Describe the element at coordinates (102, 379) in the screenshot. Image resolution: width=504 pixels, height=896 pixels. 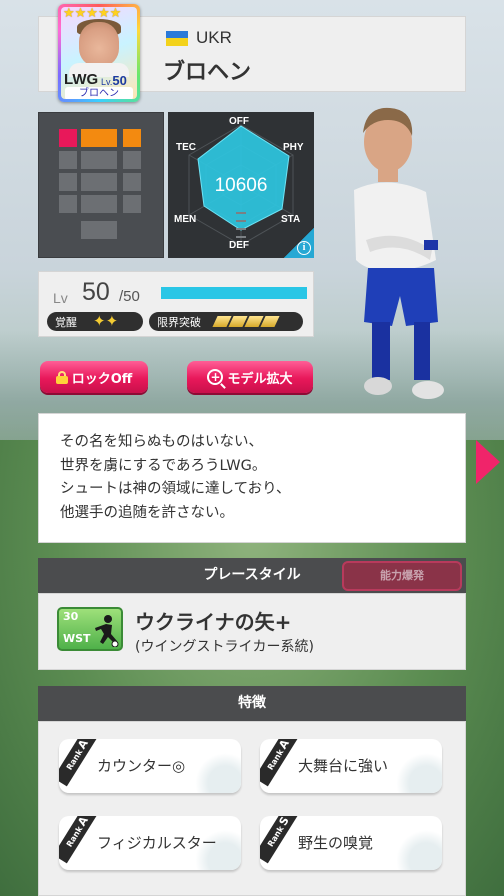
I see `lock-button-label: ロックOff` at that location.